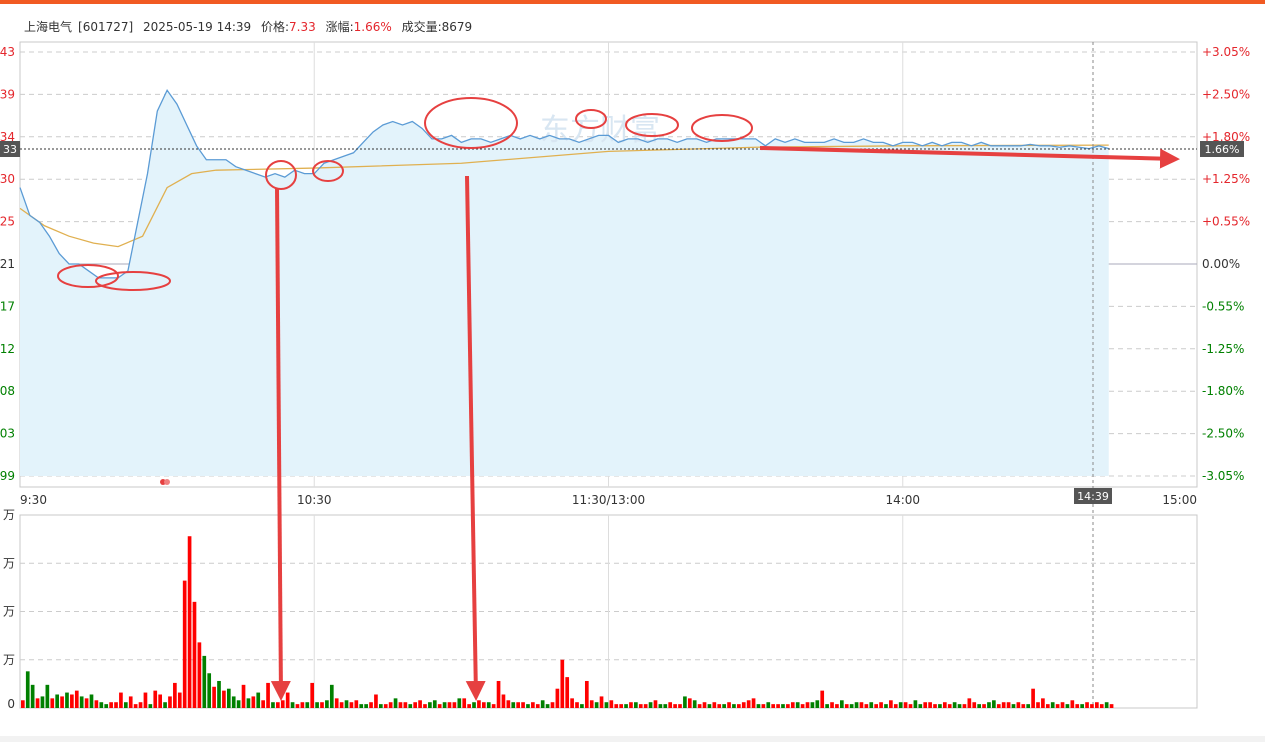 This screenshot has height=742, width=1265. I want to click on y-tick-left: 12, so click(7, 349).